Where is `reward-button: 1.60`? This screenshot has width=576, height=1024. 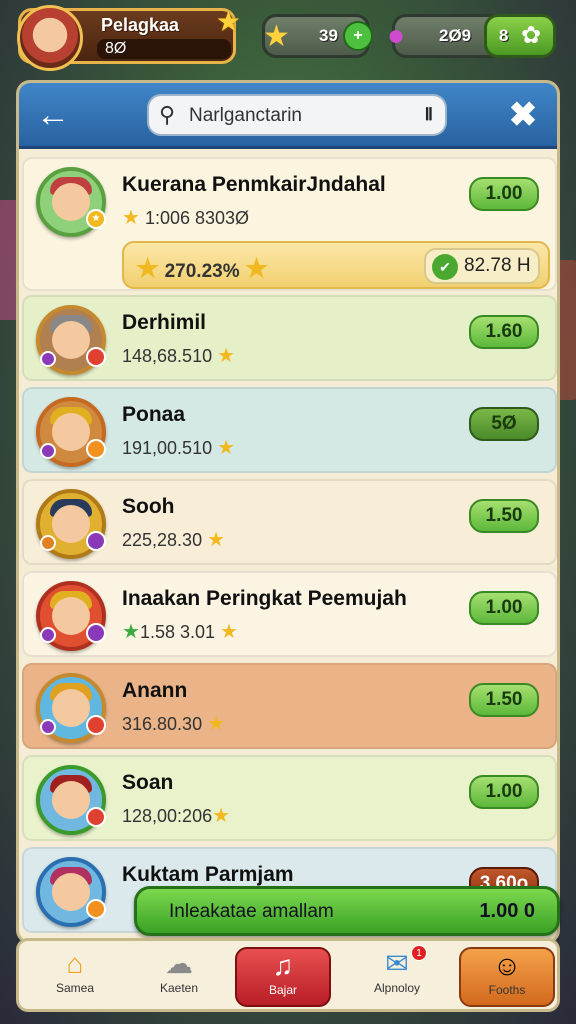 reward-button: 1.60 is located at coordinates (504, 332).